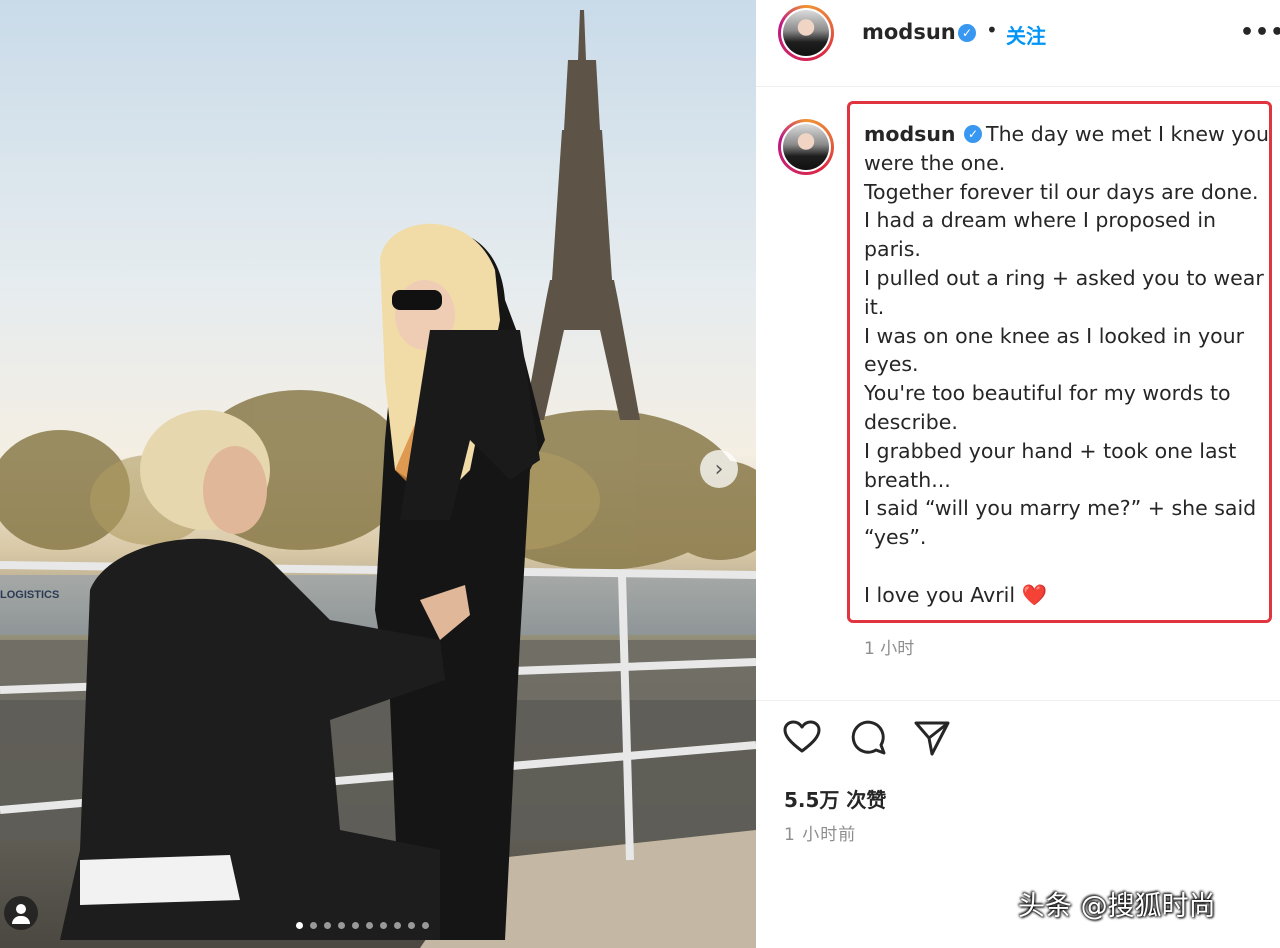 The image size is (1280, 948). What do you see at coordinates (1026, 34) in the screenshot?
I see `follow-button: 关注` at bounding box center [1026, 34].